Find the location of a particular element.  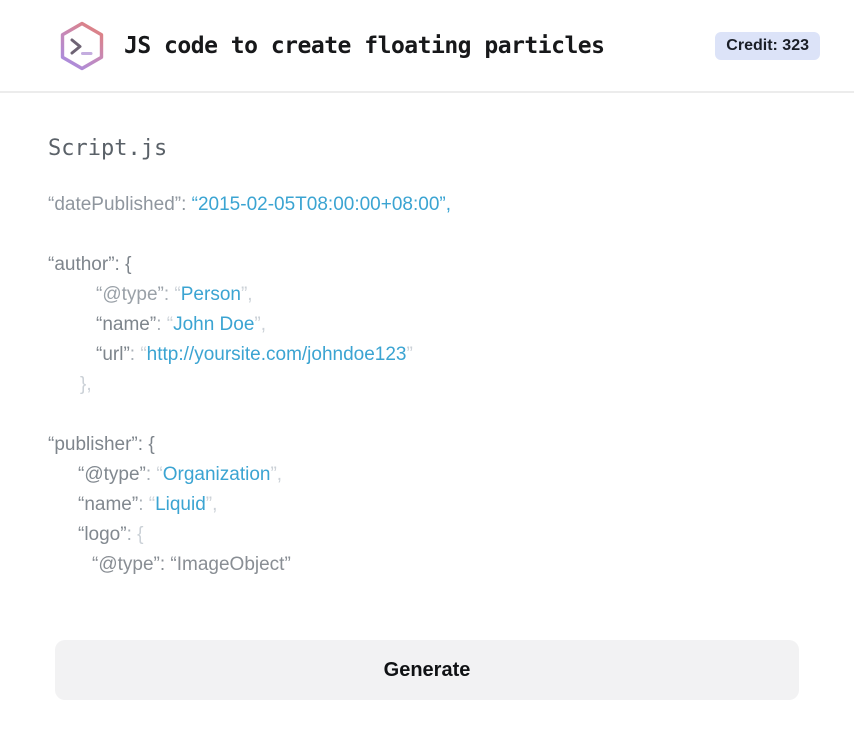

json-value: Organization is located at coordinates (216, 474).